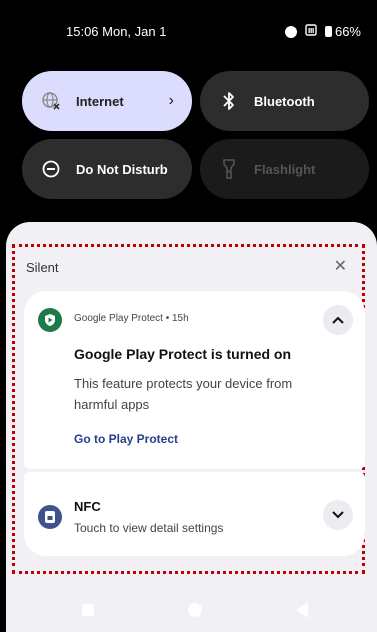  What do you see at coordinates (118, 318) in the screenshot?
I see `notification-app-name: Google Play Protect` at bounding box center [118, 318].